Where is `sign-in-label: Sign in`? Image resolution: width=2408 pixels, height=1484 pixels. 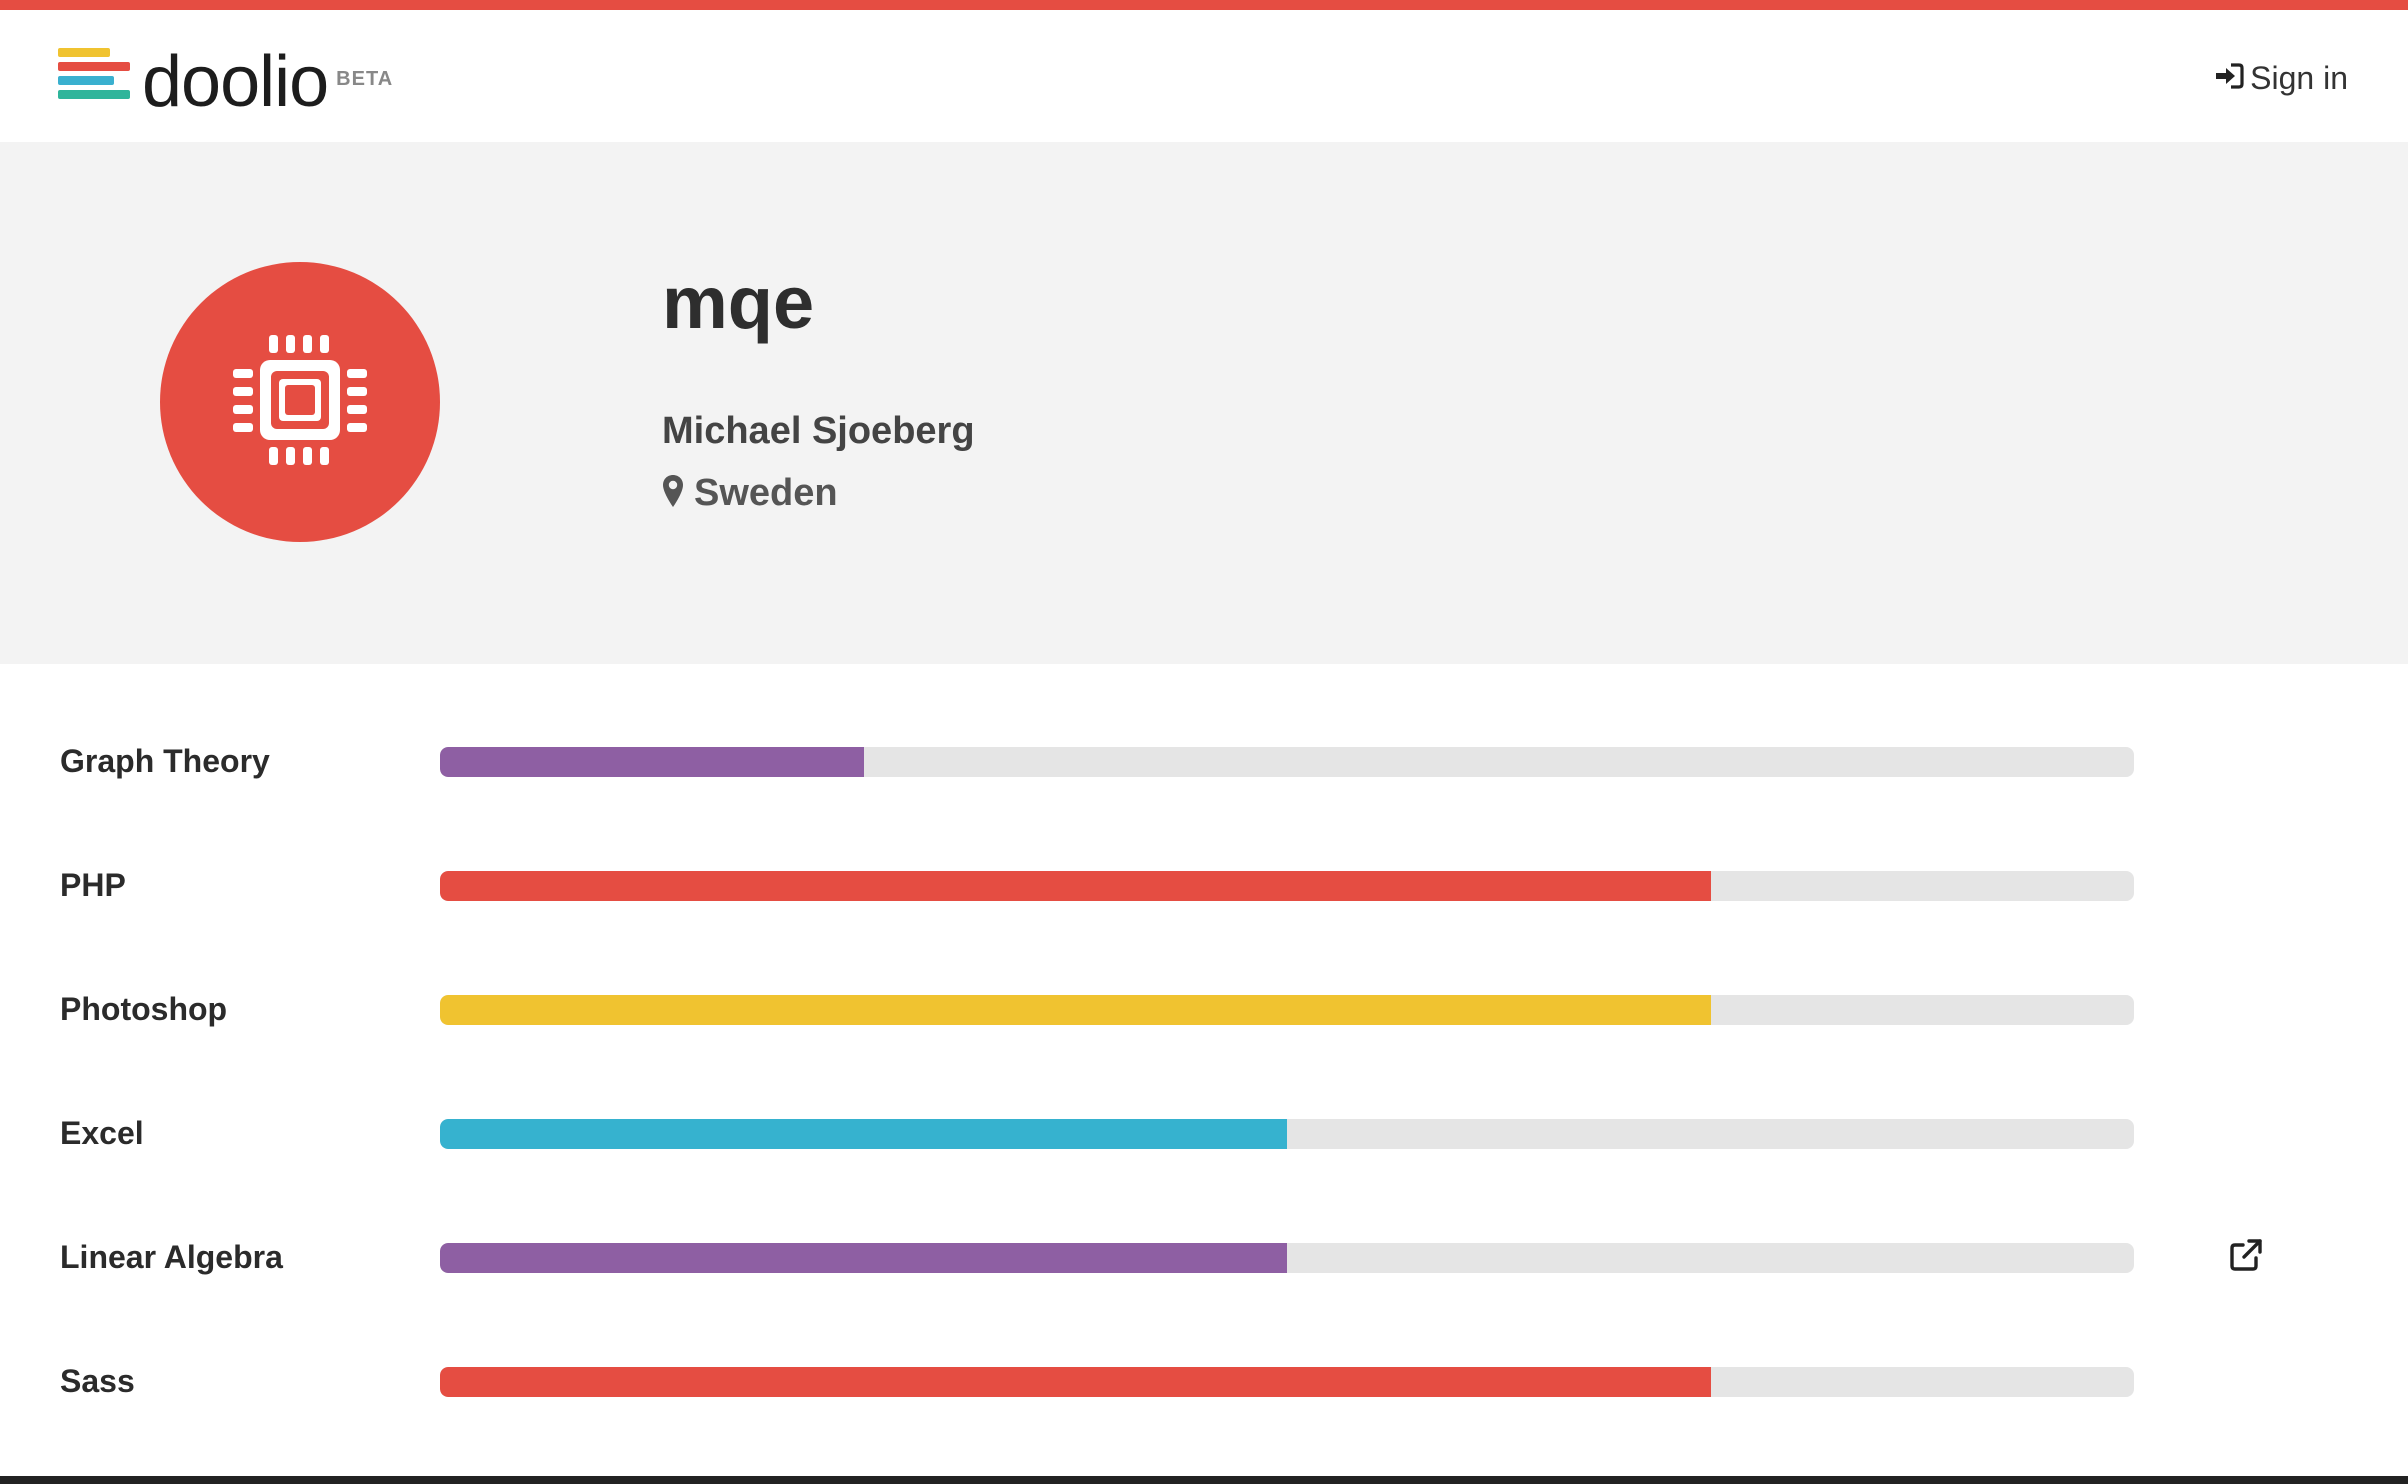
sign-in-label: Sign in is located at coordinates (2299, 78).